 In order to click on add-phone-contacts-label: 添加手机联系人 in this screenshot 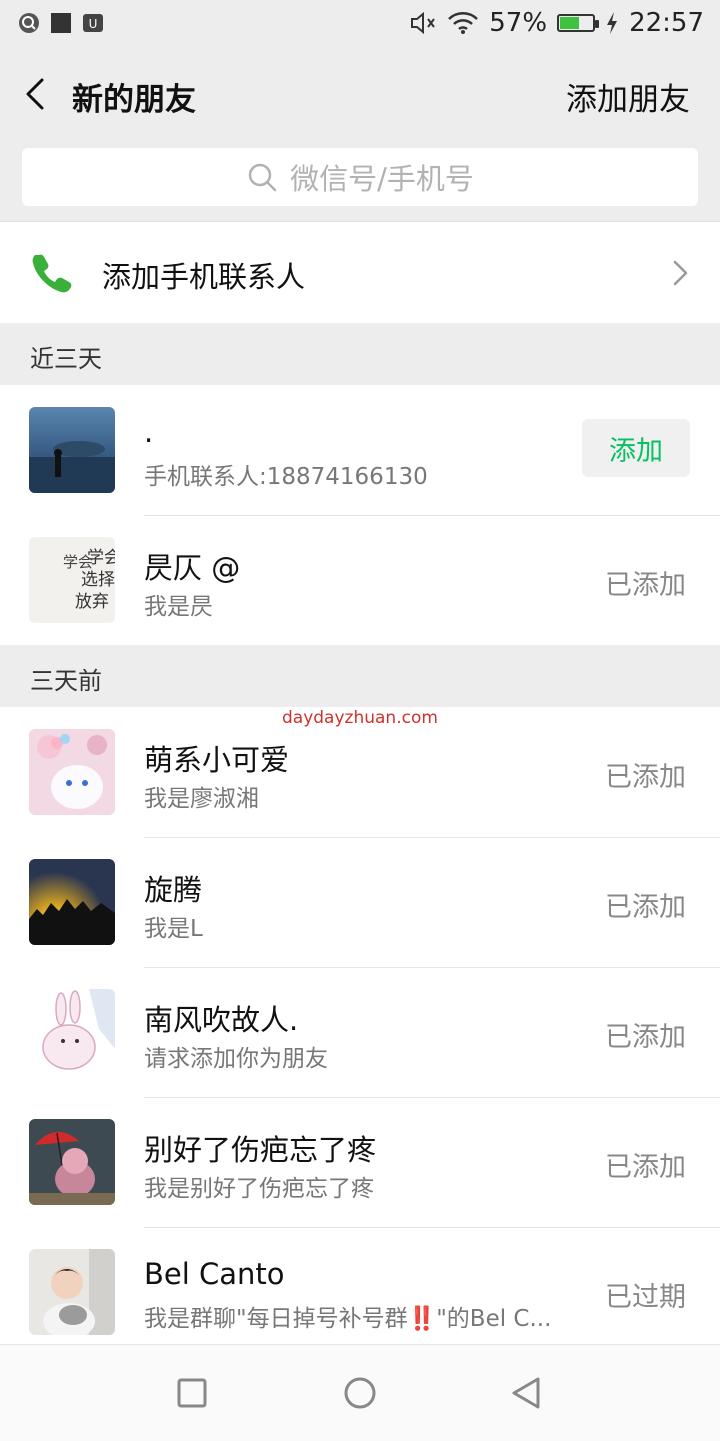, I will do `click(204, 277)`.